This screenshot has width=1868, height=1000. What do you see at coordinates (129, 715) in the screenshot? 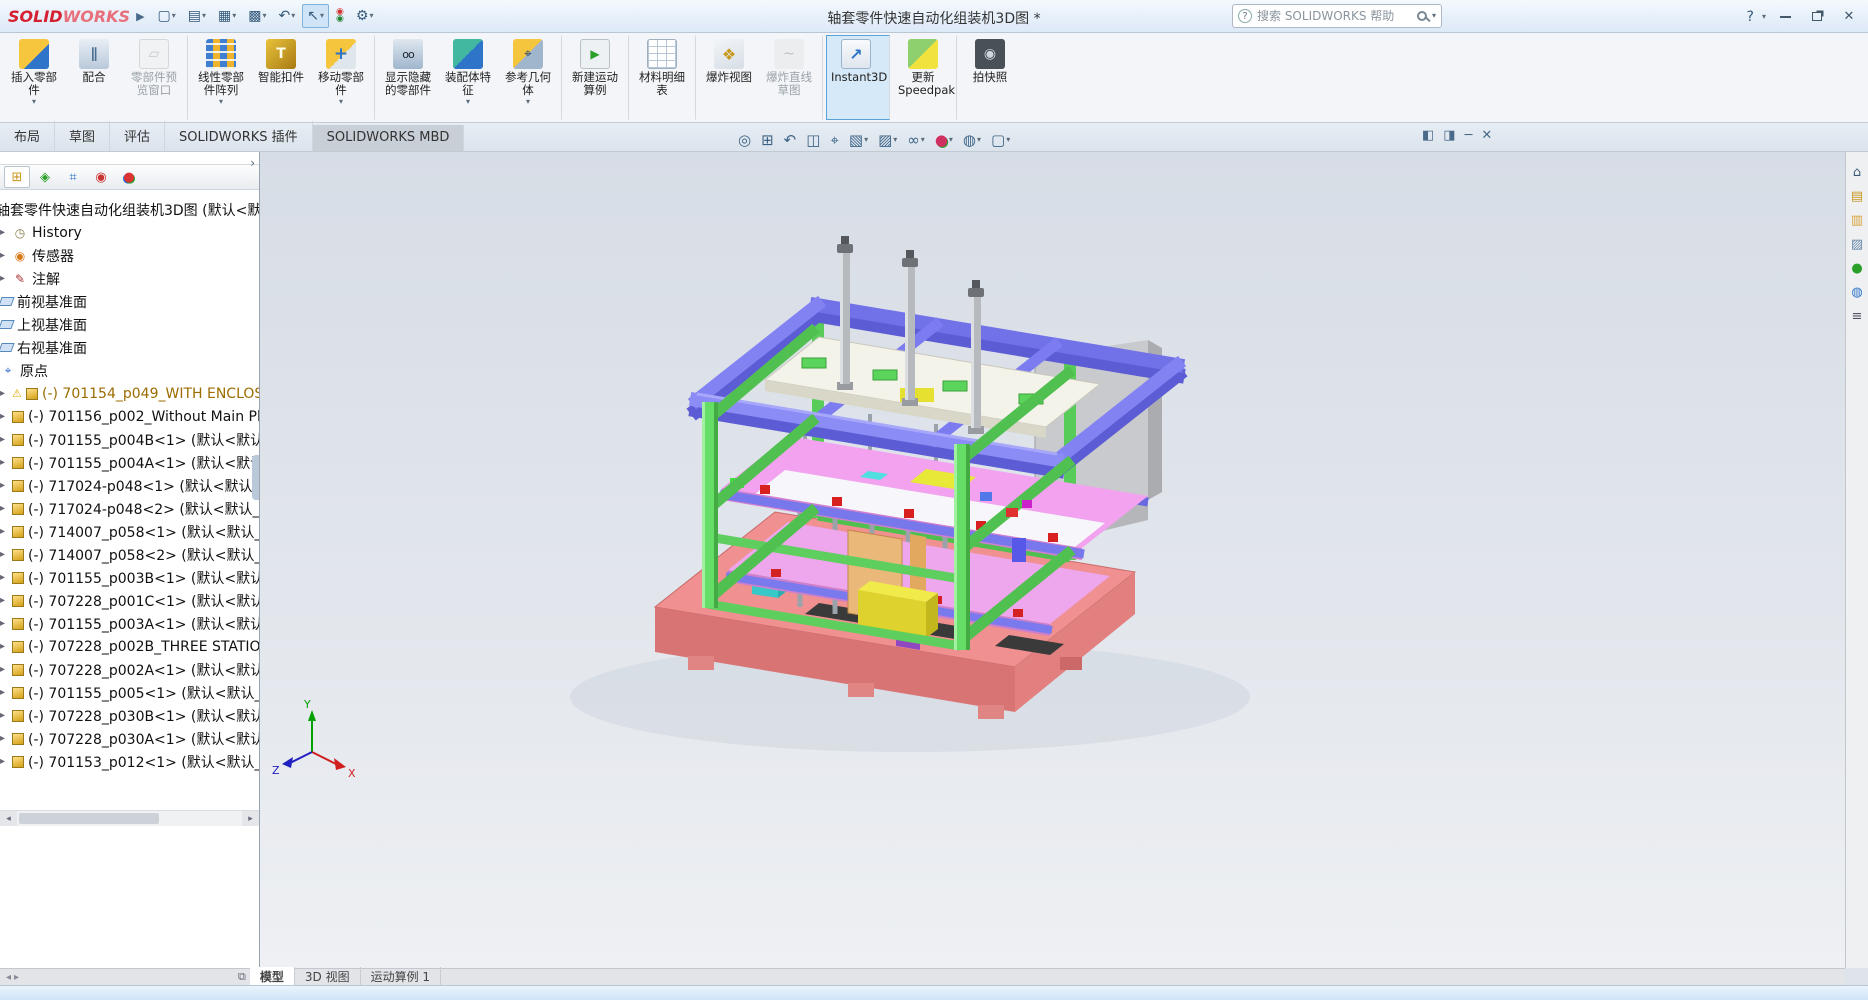
I see `tree-row: (-) 707228_p030B<1> (默认<默认_显示状态` at bounding box center [129, 715].